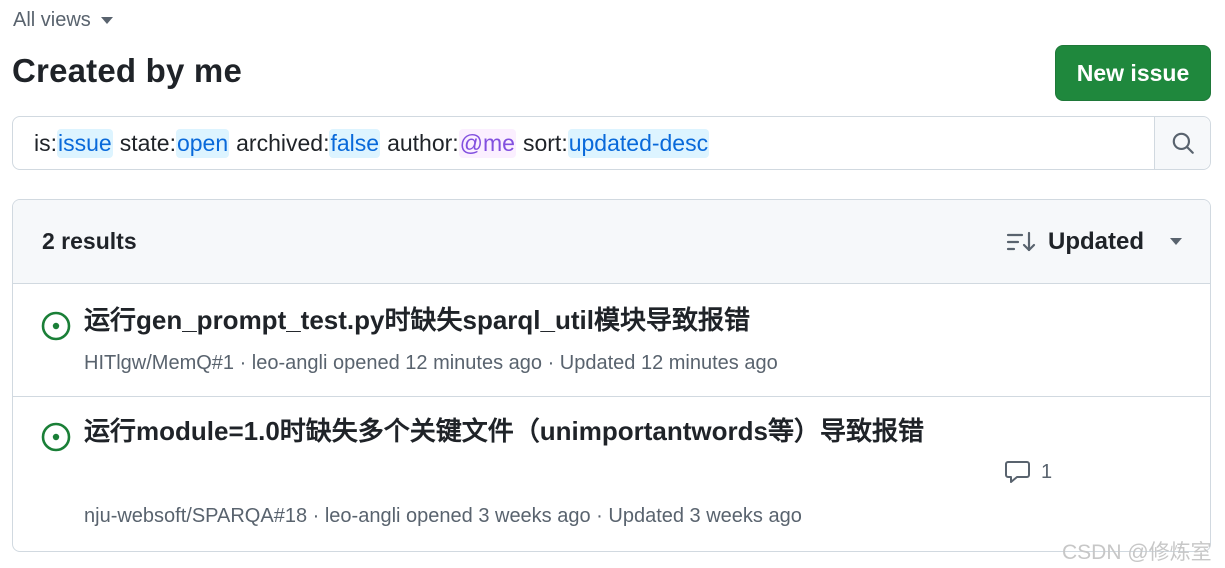 The width and height of the screenshot is (1225, 568). What do you see at coordinates (423, 142) in the screenshot?
I see `search-token-key: author:` at bounding box center [423, 142].